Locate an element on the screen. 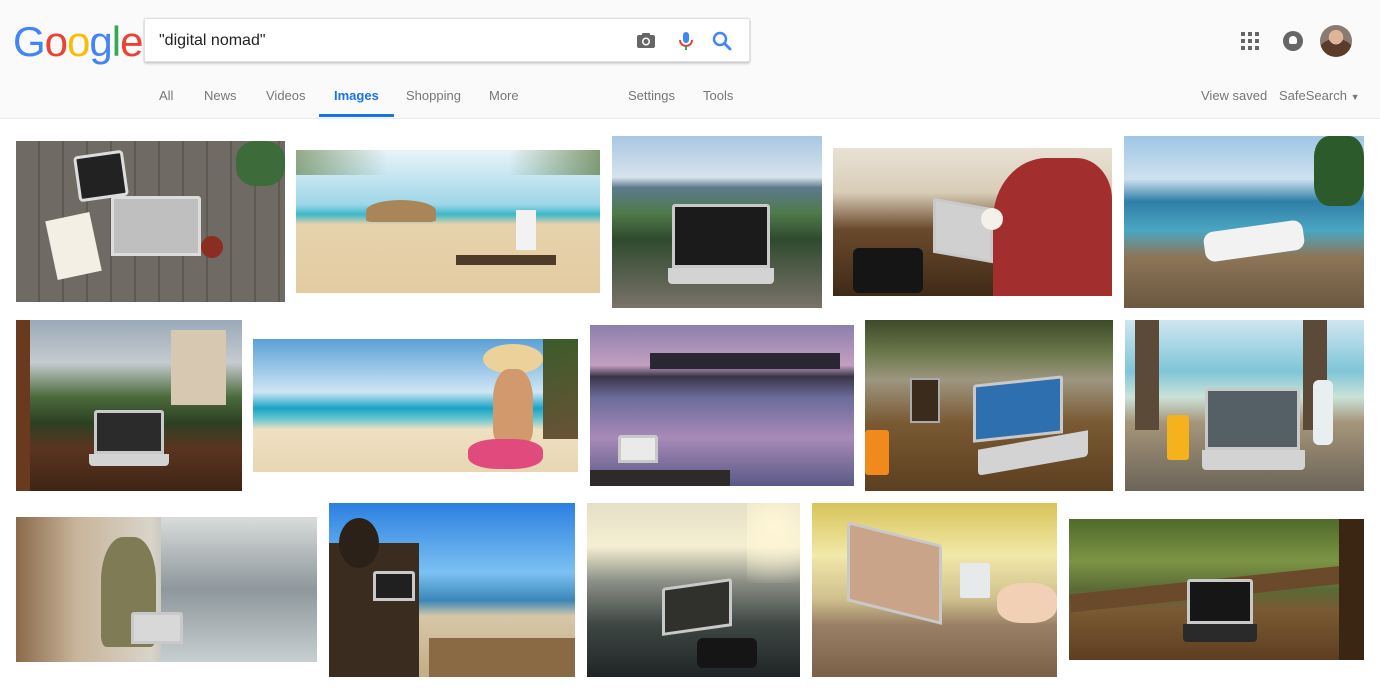  mic-icon is located at coordinates (686, 41).